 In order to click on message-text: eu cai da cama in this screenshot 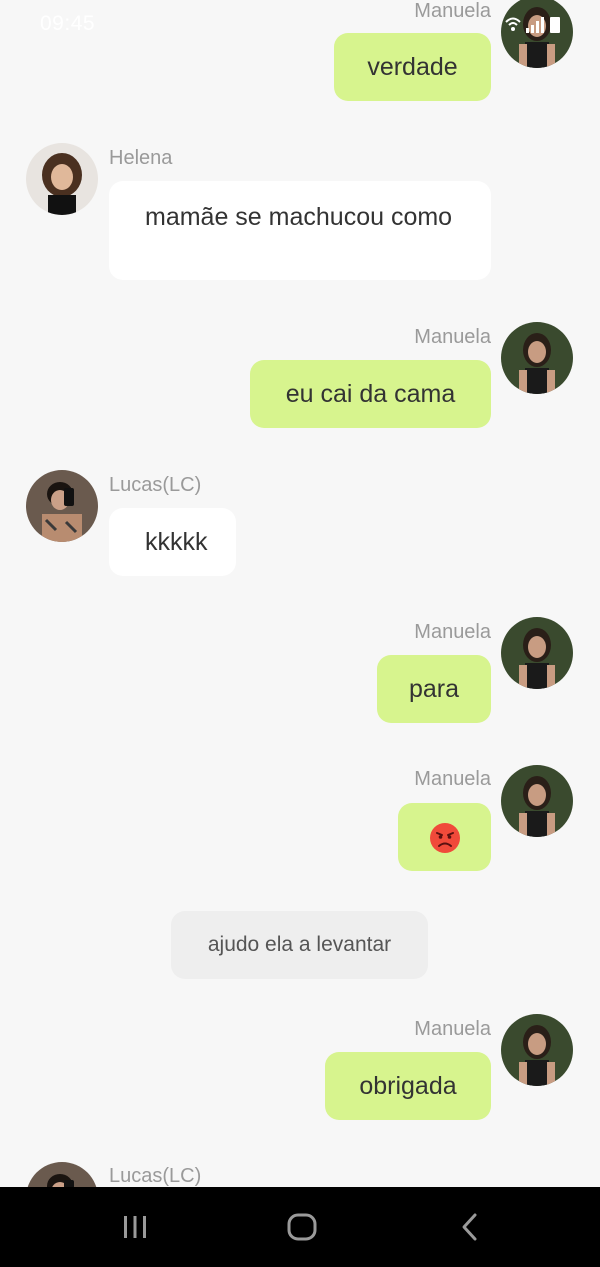, I will do `click(370, 394)`.